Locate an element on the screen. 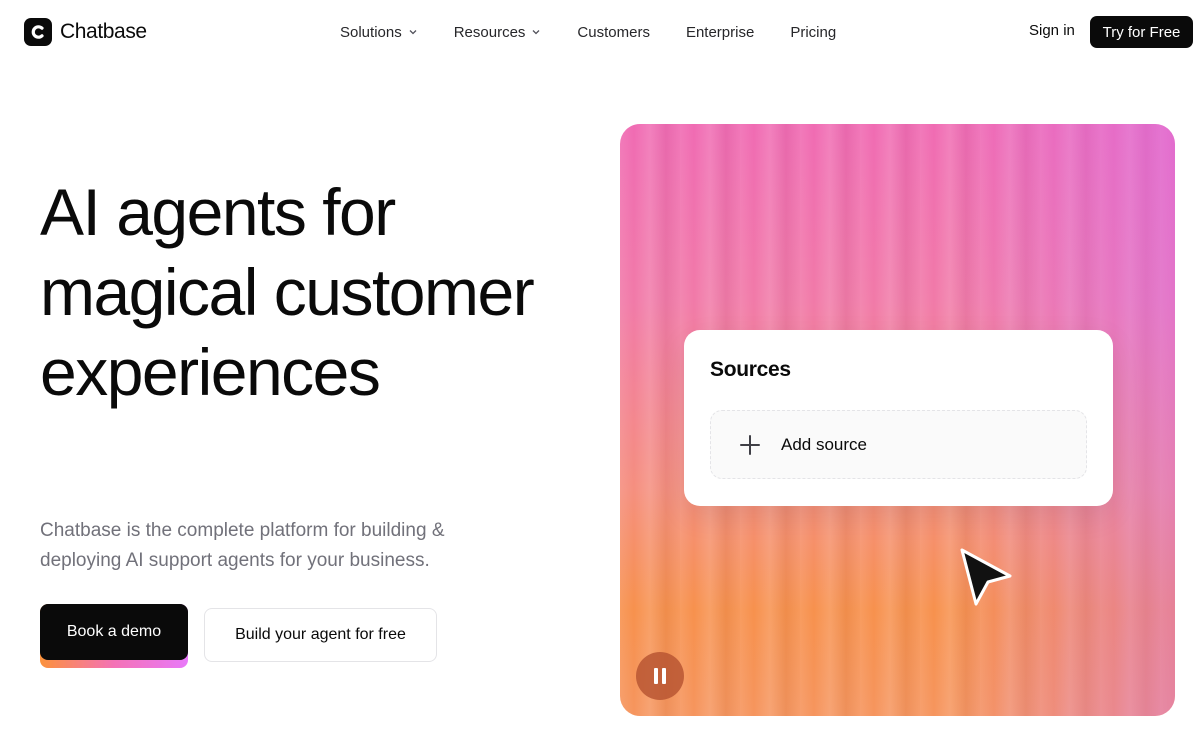  nav-item-label: Customers is located at coordinates (613, 32).